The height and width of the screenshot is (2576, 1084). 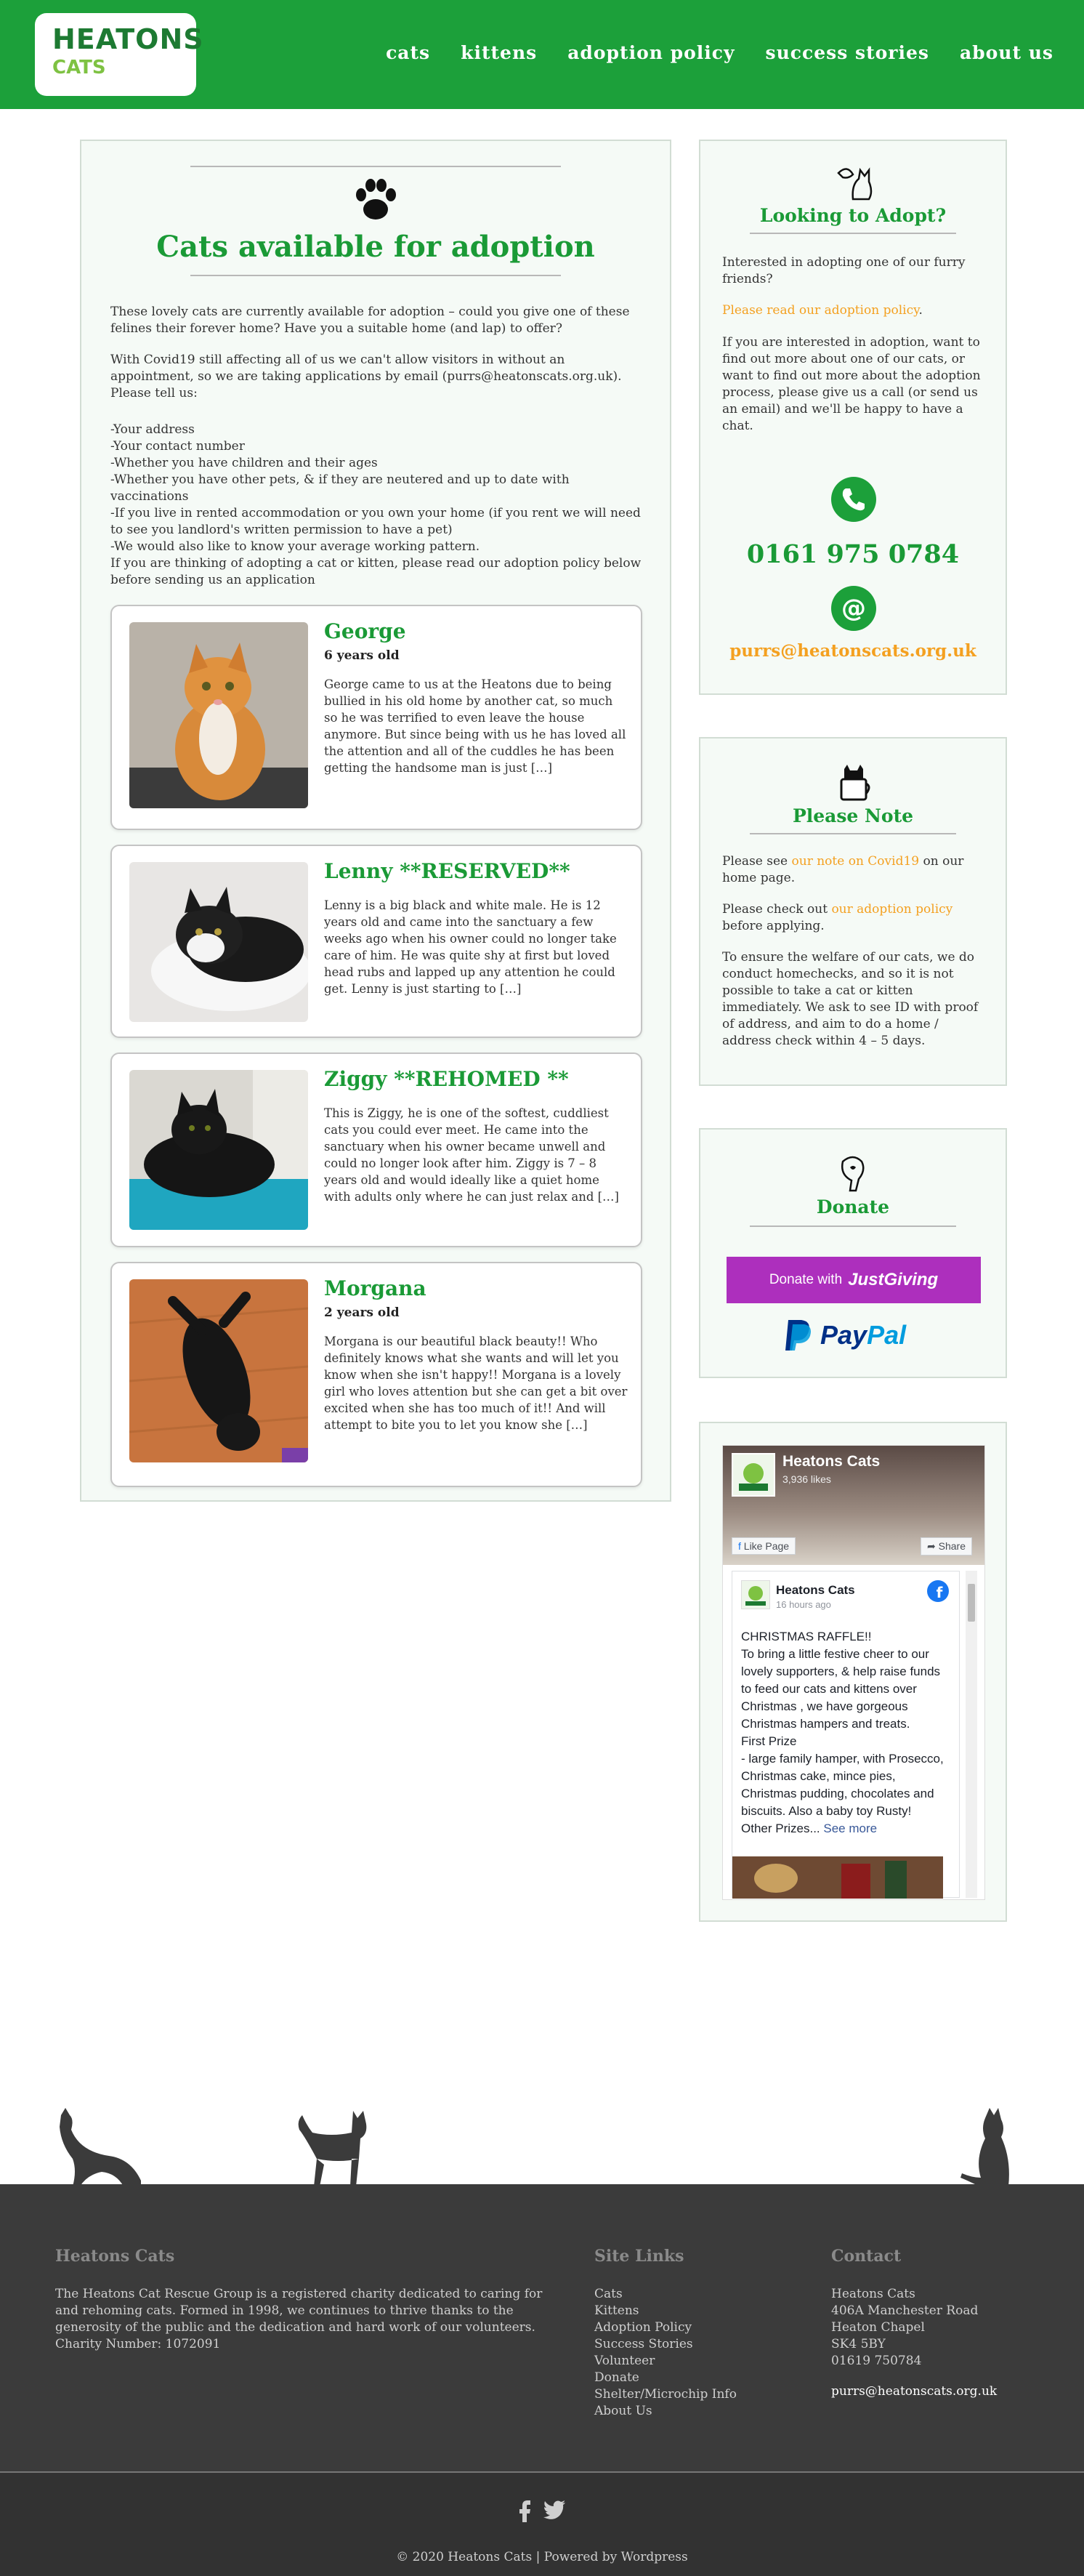 I want to click on site-logo: HEATONS CATS, so click(x=119, y=54).